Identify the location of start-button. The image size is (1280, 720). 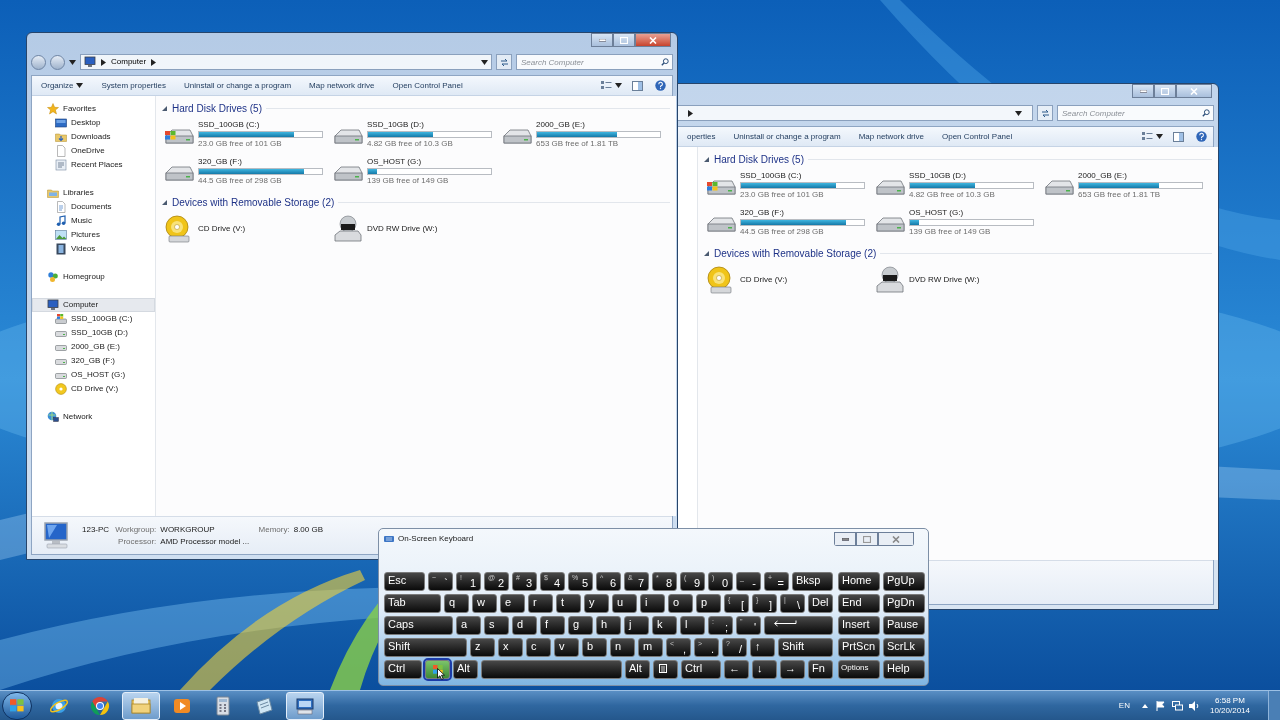
(17, 705).